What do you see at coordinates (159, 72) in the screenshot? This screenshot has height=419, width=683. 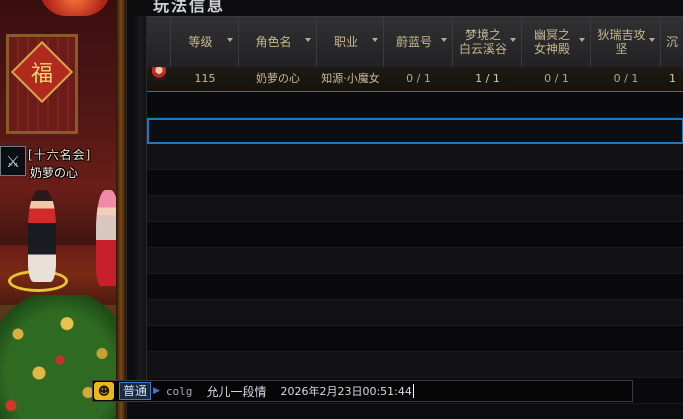 I see `character-avatar-icon` at bounding box center [159, 72].